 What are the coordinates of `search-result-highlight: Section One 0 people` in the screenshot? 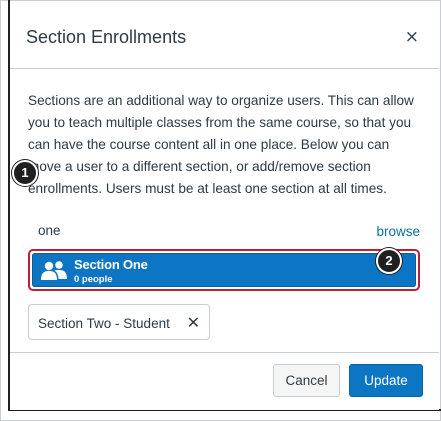 It's located at (224, 270).